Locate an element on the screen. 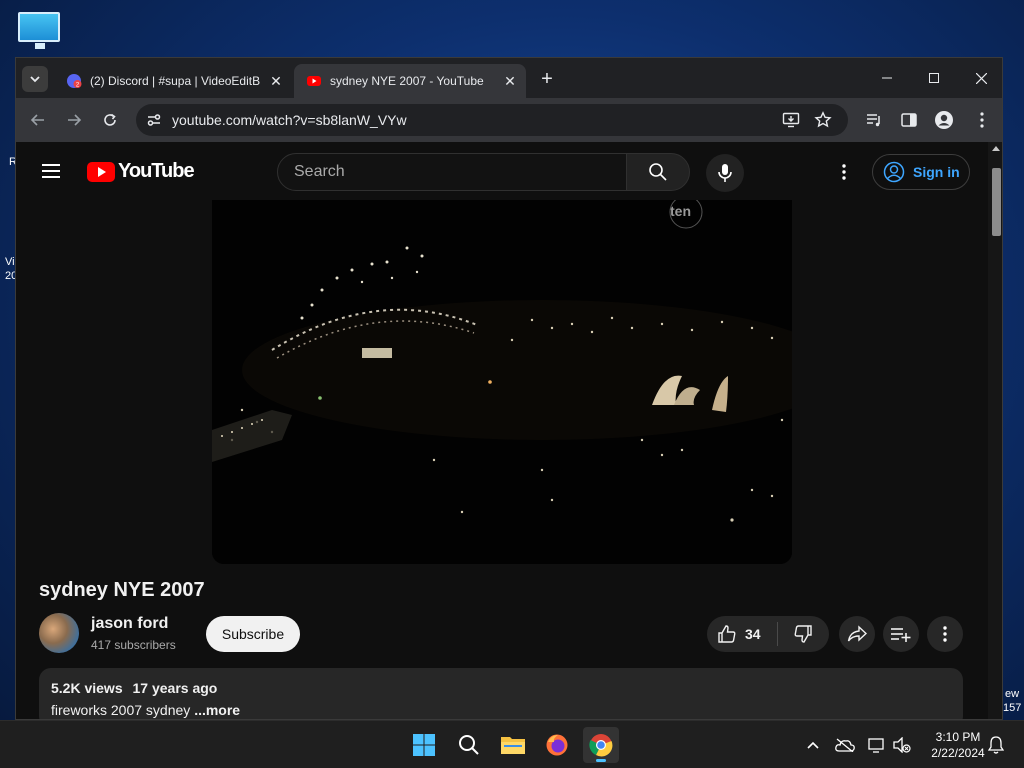 The image size is (1024, 768). youtube-logo: YouTube is located at coordinates (141, 171).